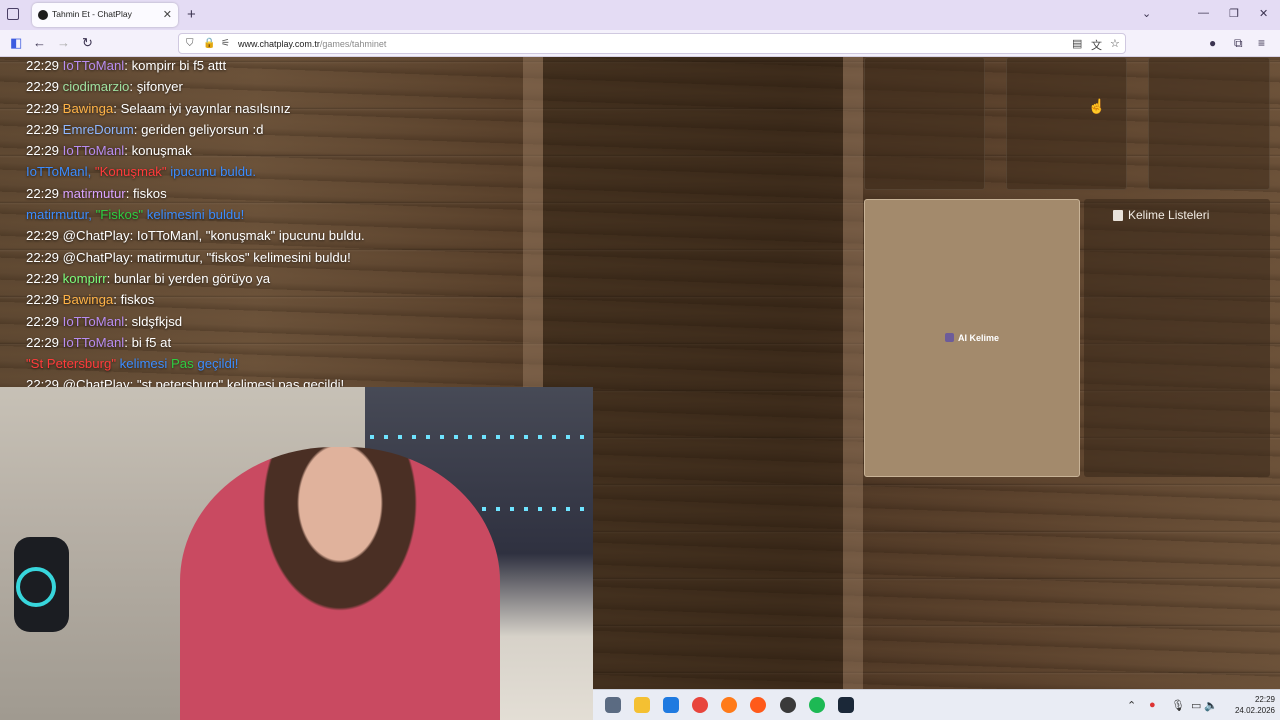 This screenshot has height=720, width=1280. What do you see at coordinates (1178, 705) in the screenshot?
I see `microphone-icon: 🎙` at bounding box center [1178, 705].